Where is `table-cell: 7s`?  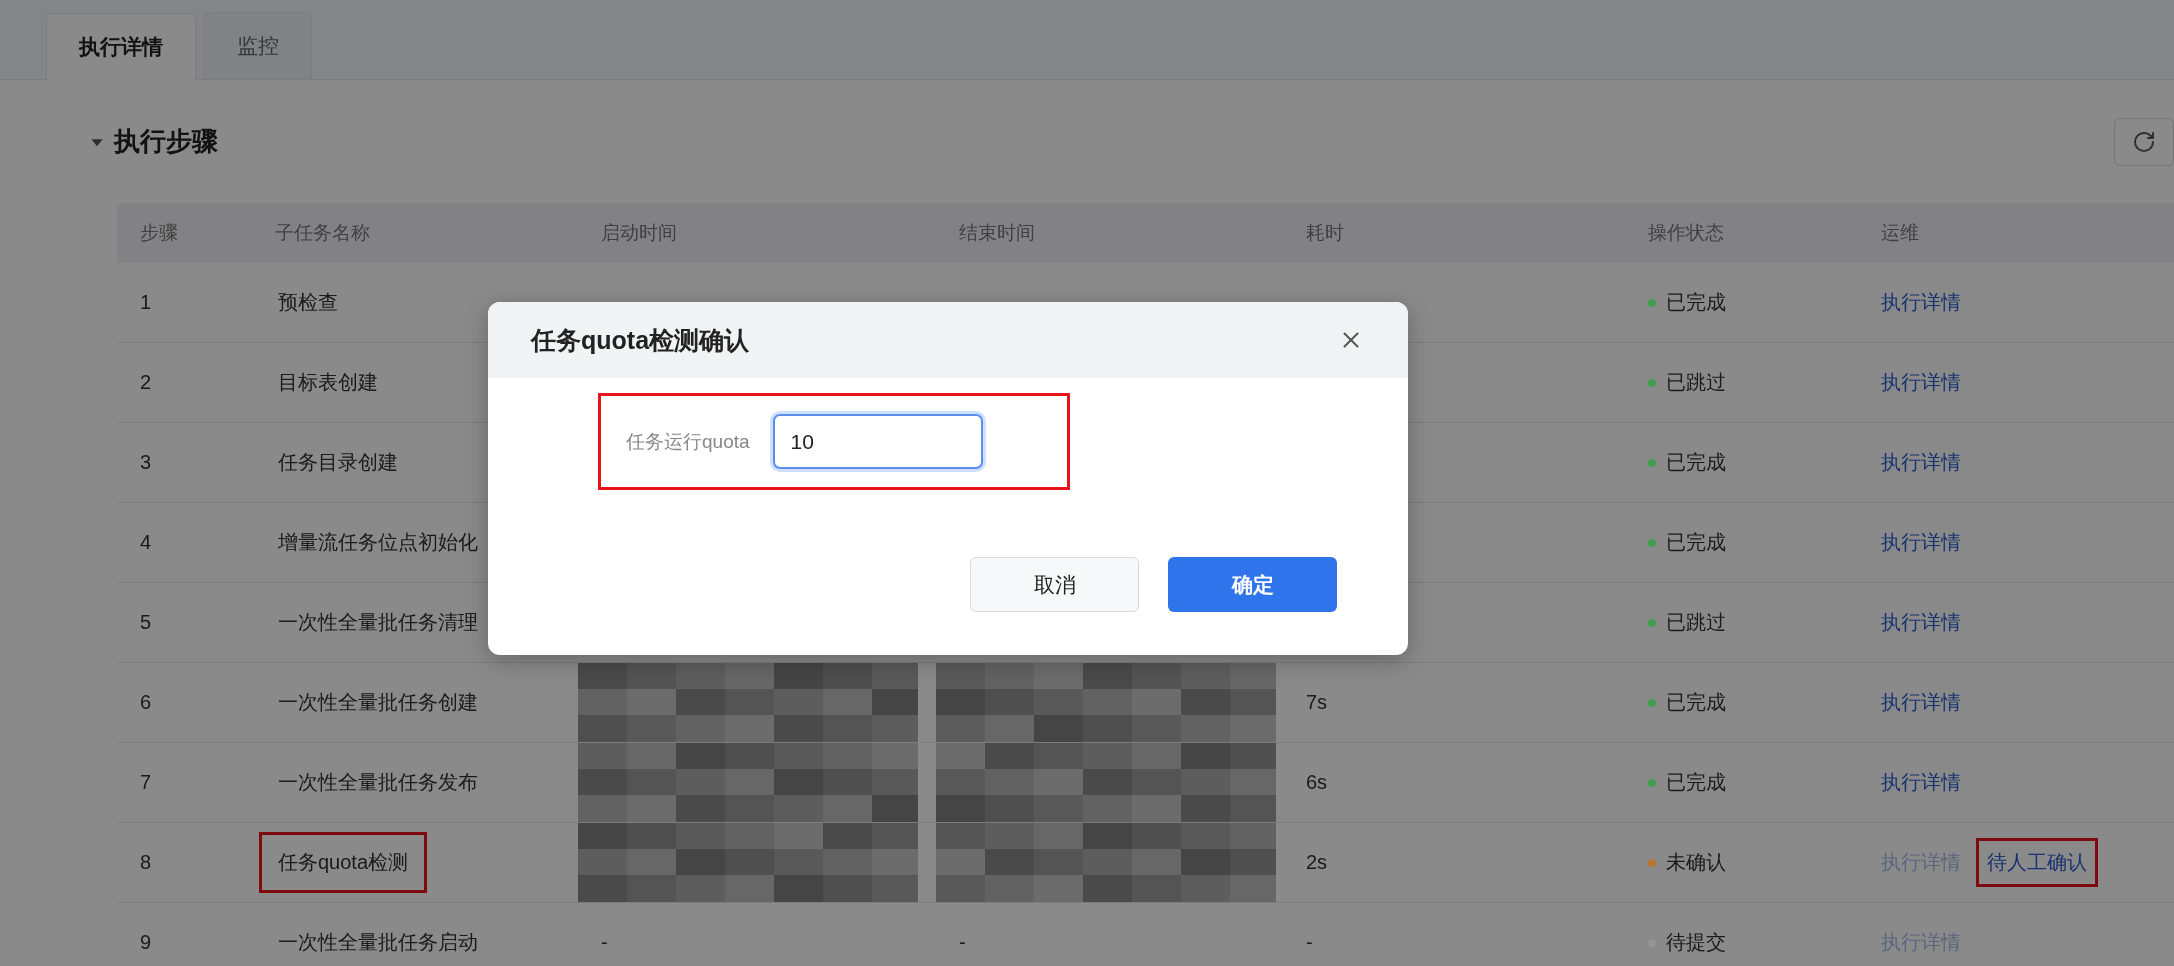
table-cell: 7s is located at coordinates (1317, 702).